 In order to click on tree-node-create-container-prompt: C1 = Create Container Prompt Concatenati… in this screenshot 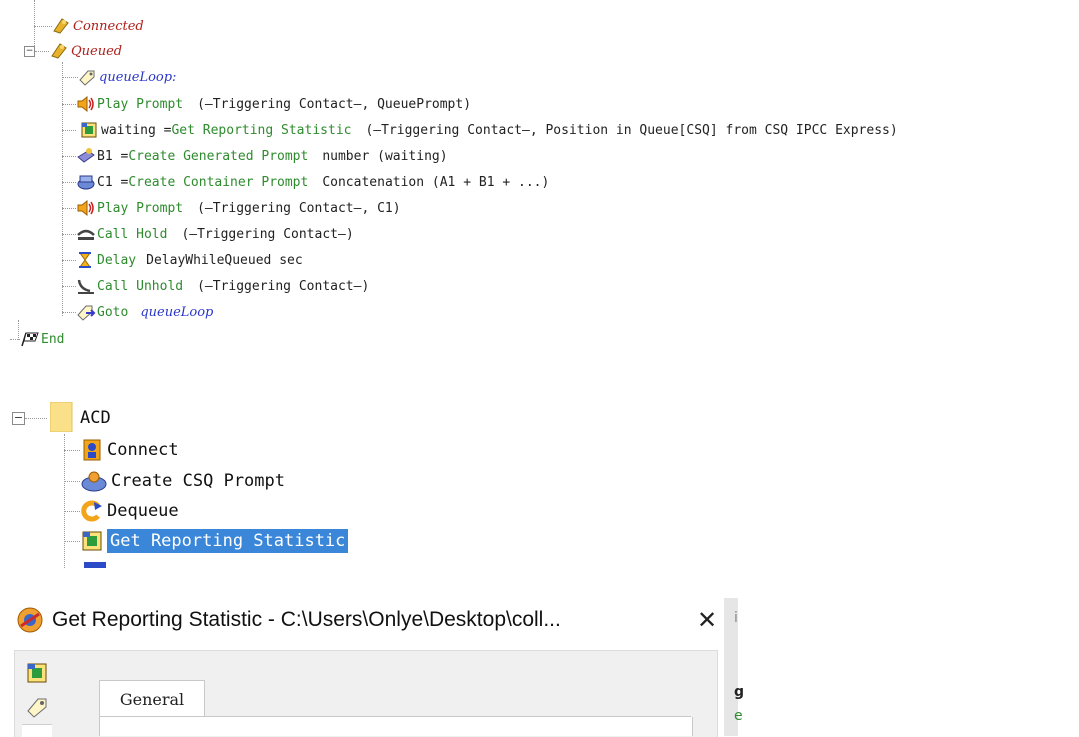, I will do `click(312, 182)`.